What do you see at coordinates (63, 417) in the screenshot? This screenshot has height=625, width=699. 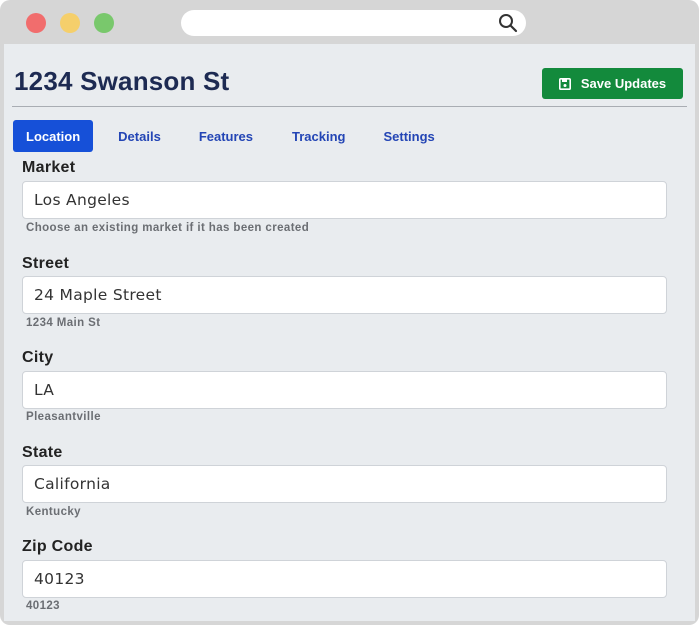 I see `city-help-text: Pleasantville` at bounding box center [63, 417].